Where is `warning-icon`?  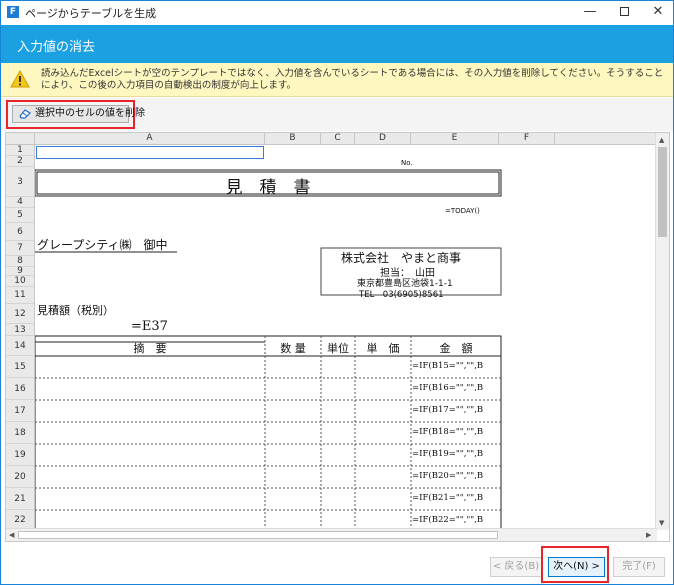
warning-icon is located at coordinates (20, 79).